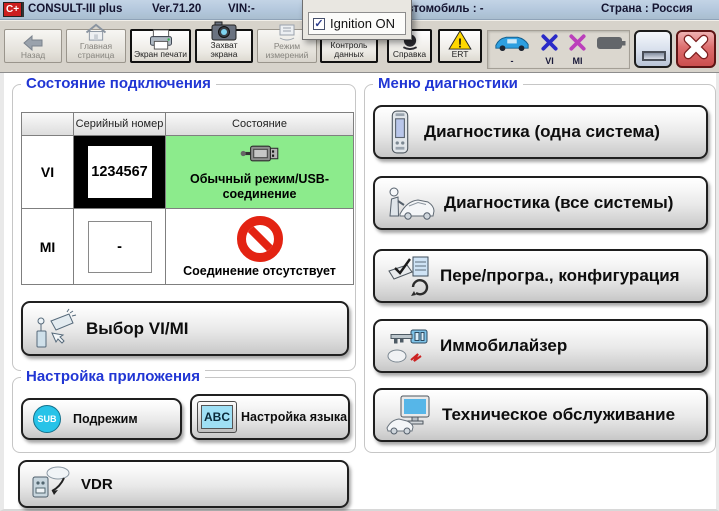 Image resolution: width=719 pixels, height=511 pixels. I want to click on home-button: Главная страница, so click(96, 43).